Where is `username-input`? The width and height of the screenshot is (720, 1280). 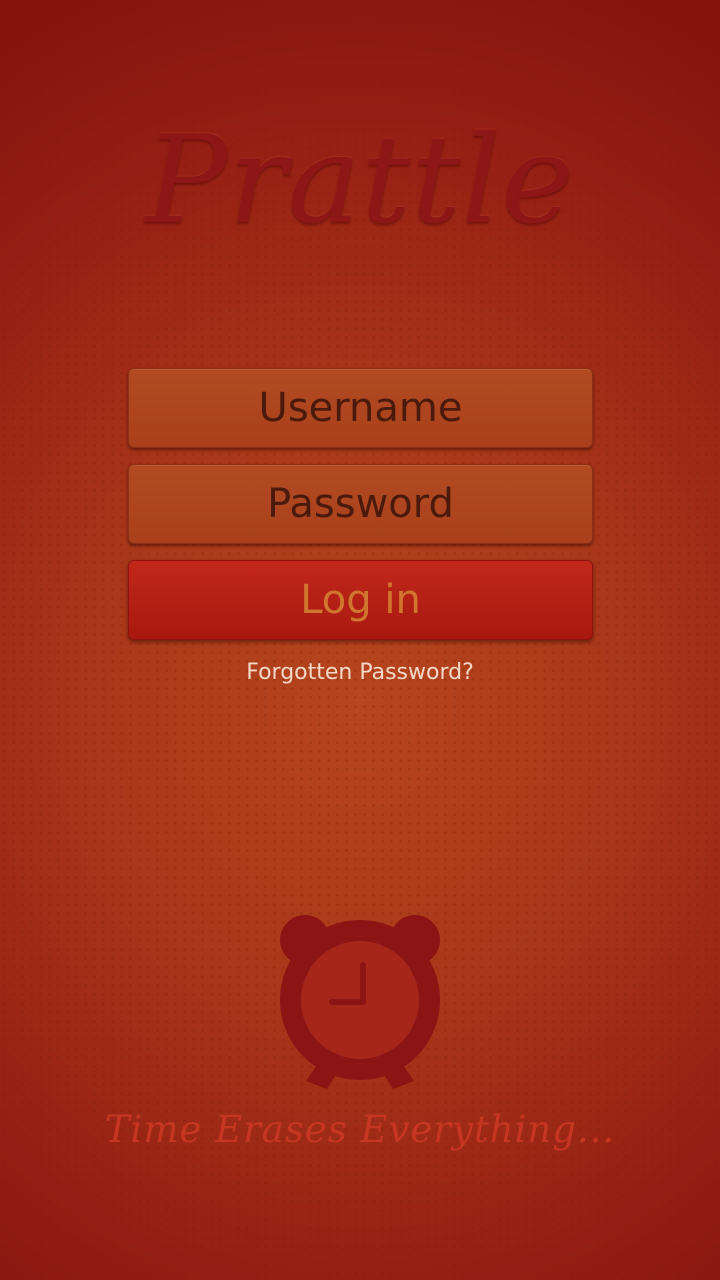
username-input is located at coordinates (360, 408).